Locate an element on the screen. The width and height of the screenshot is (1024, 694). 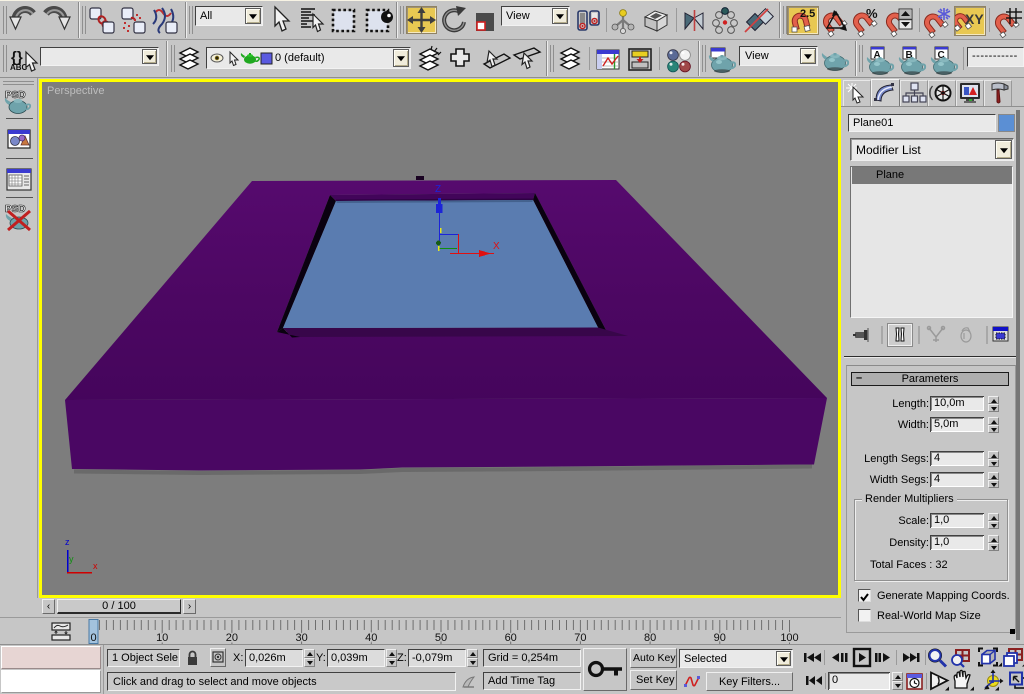
svg-text: y is located at coordinates (71, 559).